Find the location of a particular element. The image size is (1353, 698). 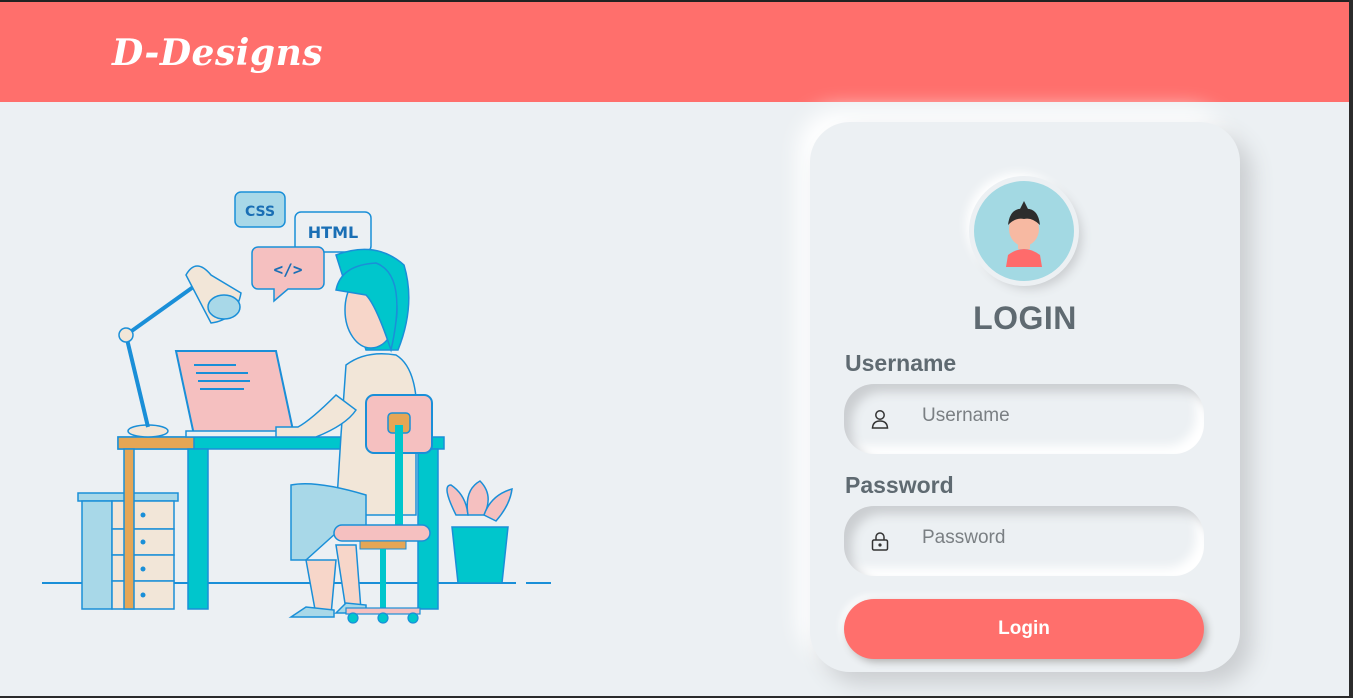

brand-logo: D-Designs is located at coordinates (217, 53).